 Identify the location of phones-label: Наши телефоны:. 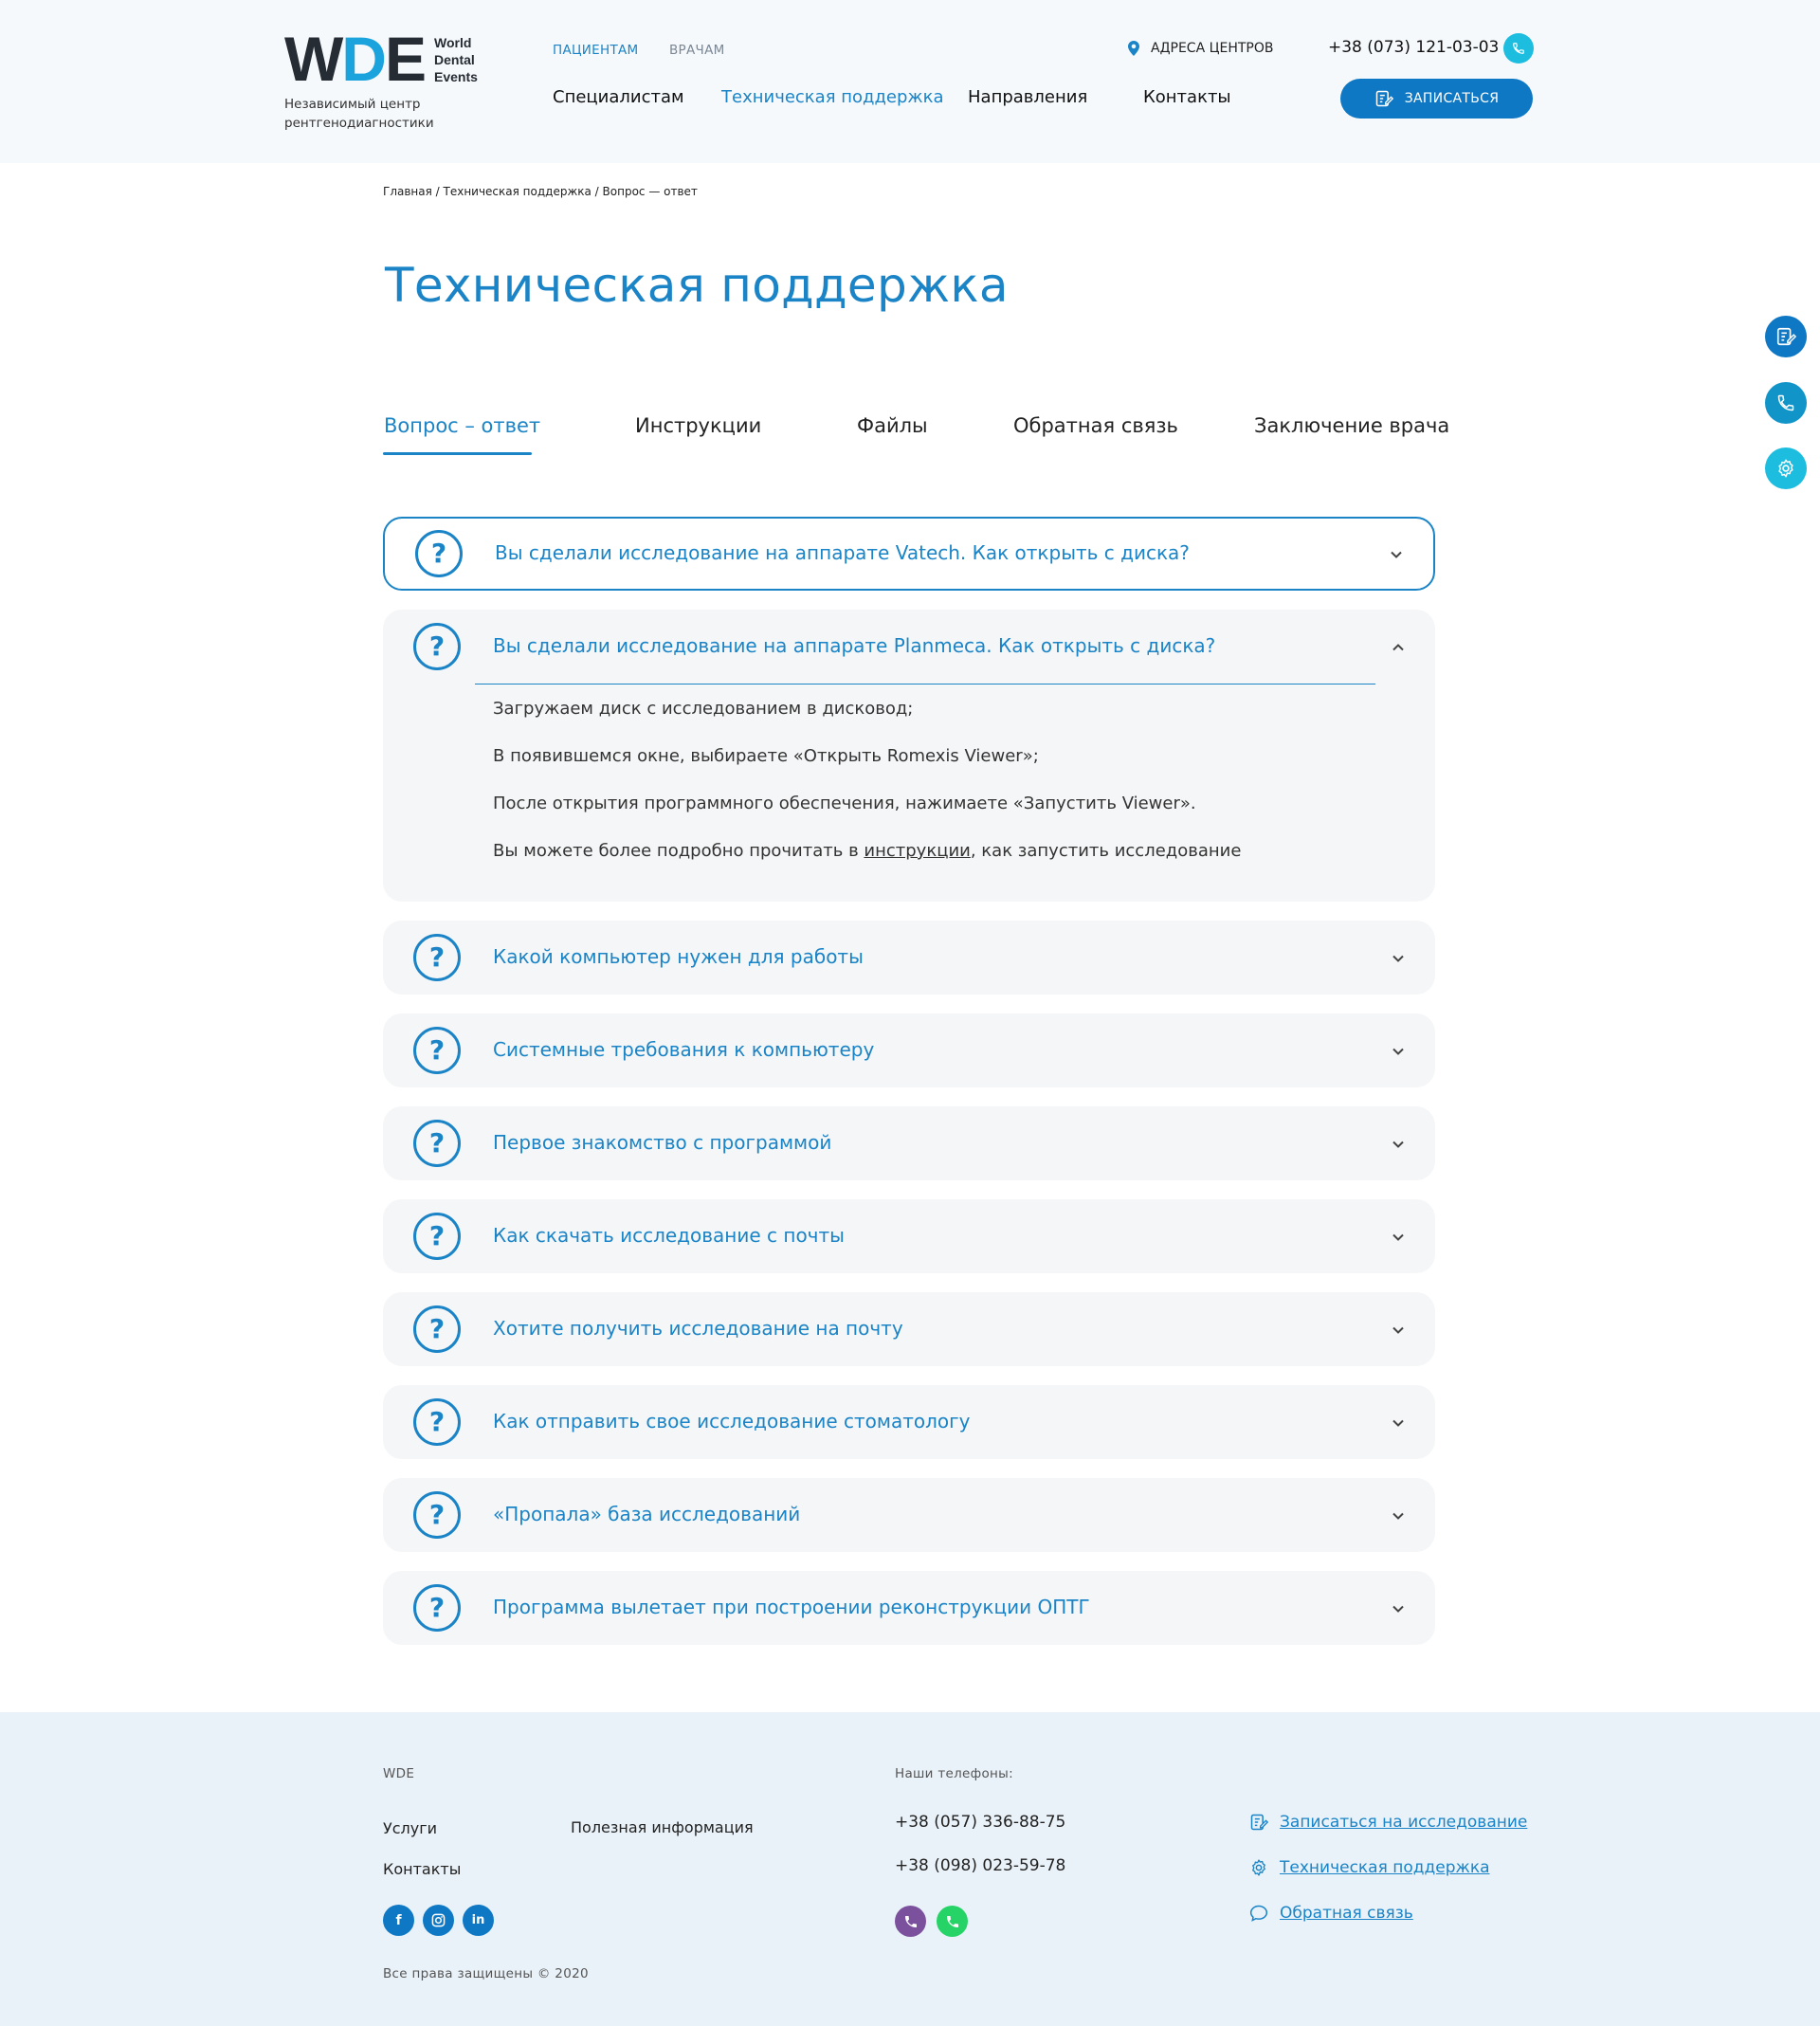
(954, 1773).